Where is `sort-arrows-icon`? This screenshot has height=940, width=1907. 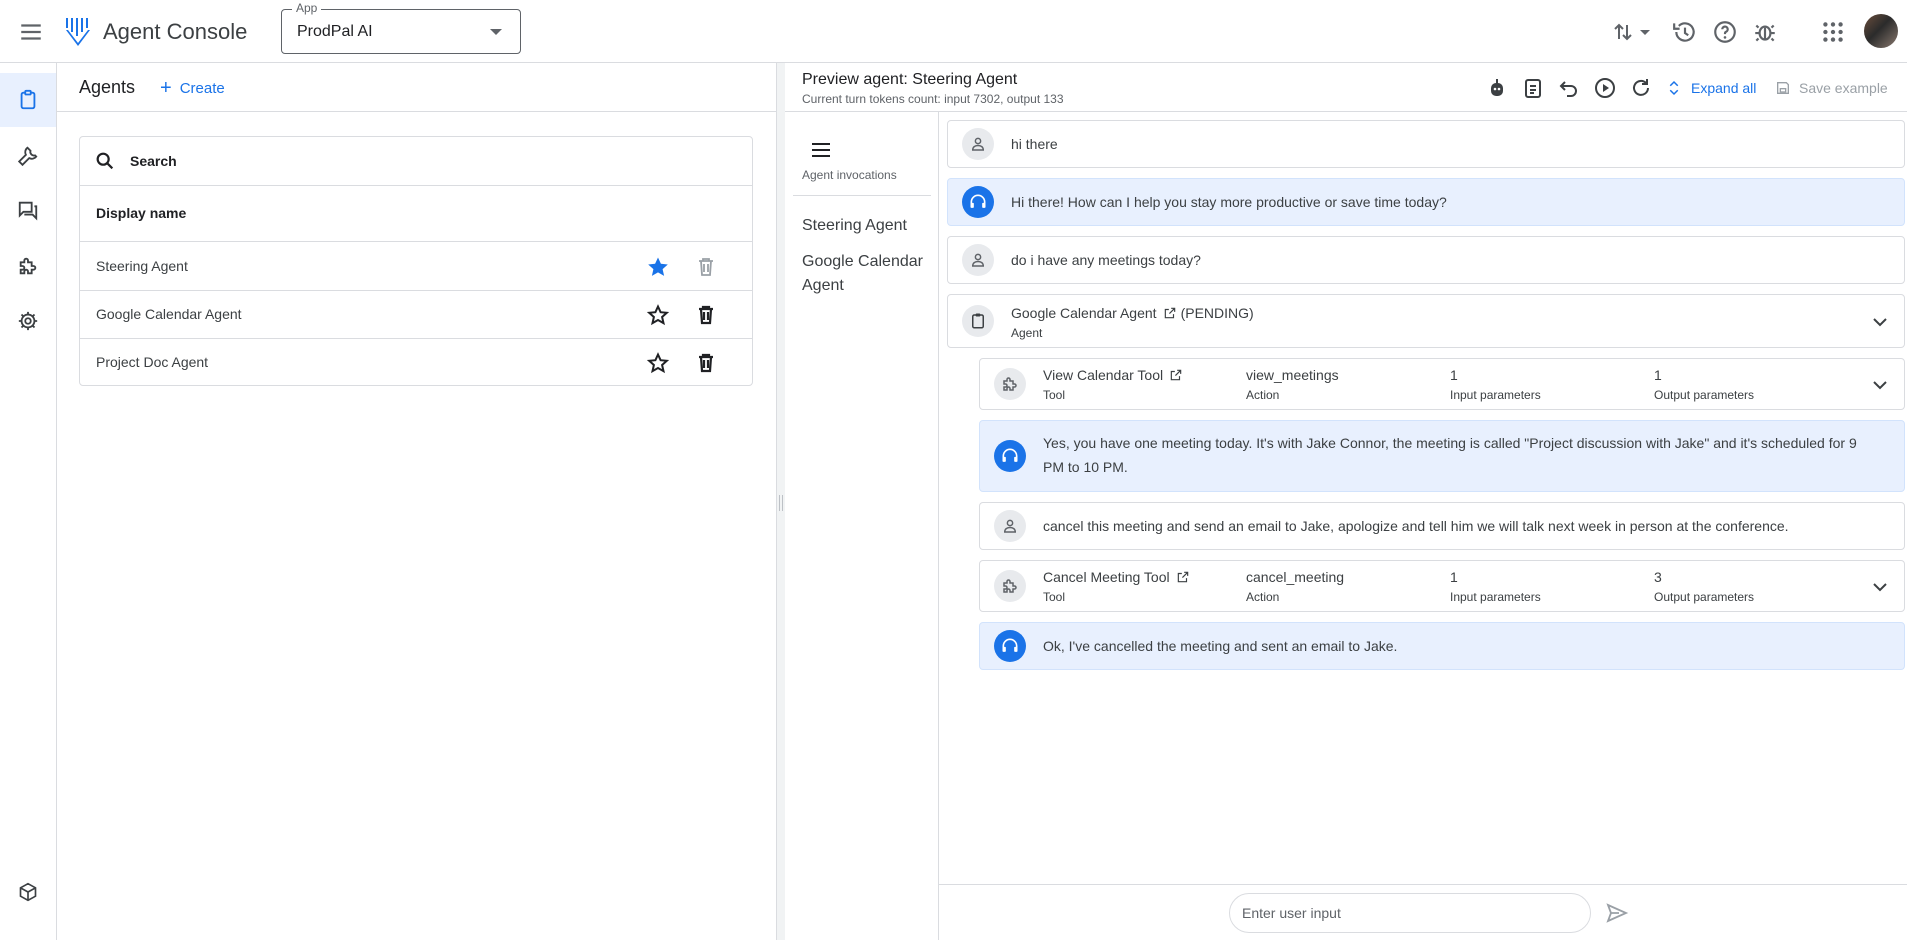
sort-arrows-icon is located at coordinates (1632, 32).